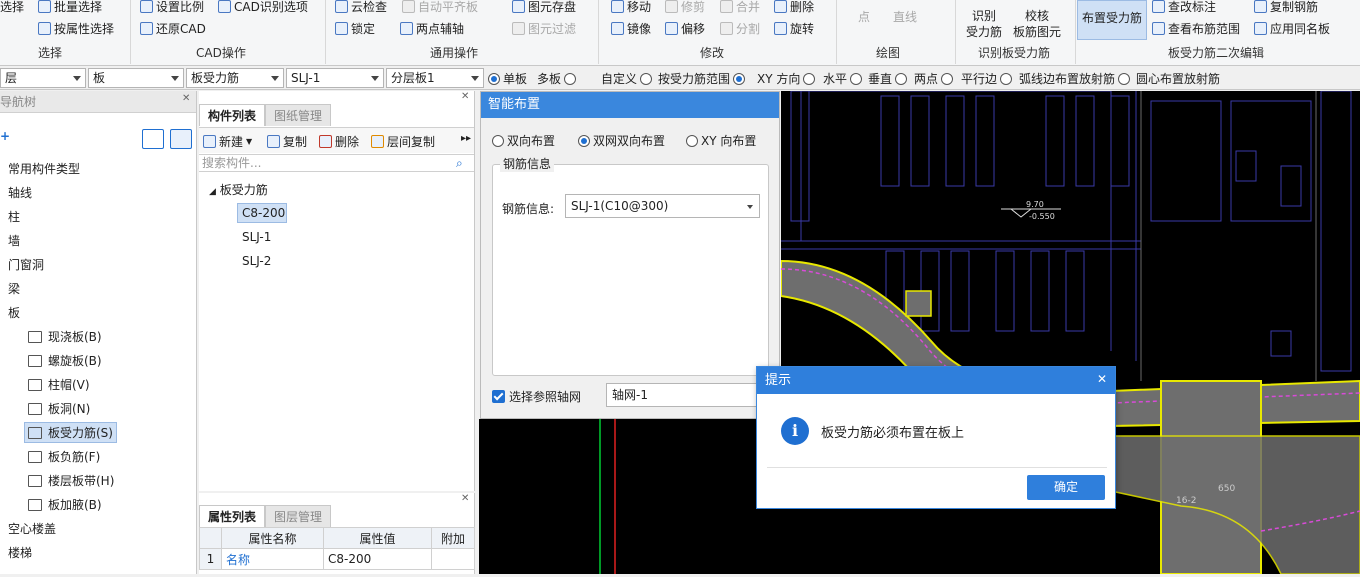 The width and height of the screenshot is (1360, 577). Describe the element at coordinates (355, 28) in the screenshot. I see `lock-button: 锁定` at that location.